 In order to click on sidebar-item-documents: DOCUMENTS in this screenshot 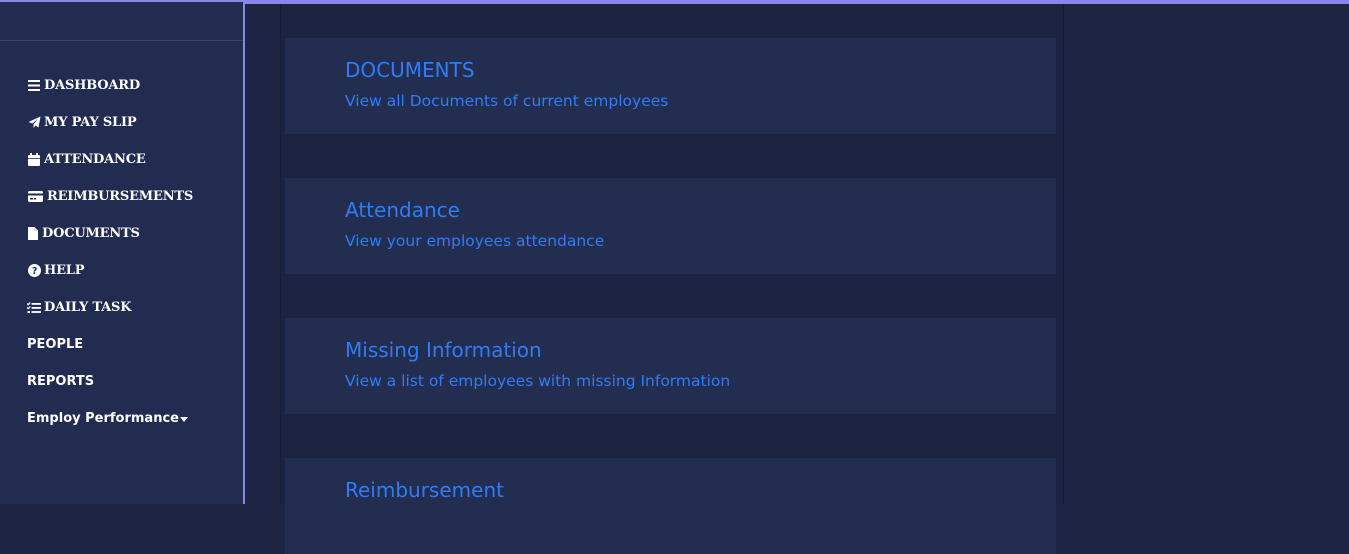, I will do `click(135, 233)`.